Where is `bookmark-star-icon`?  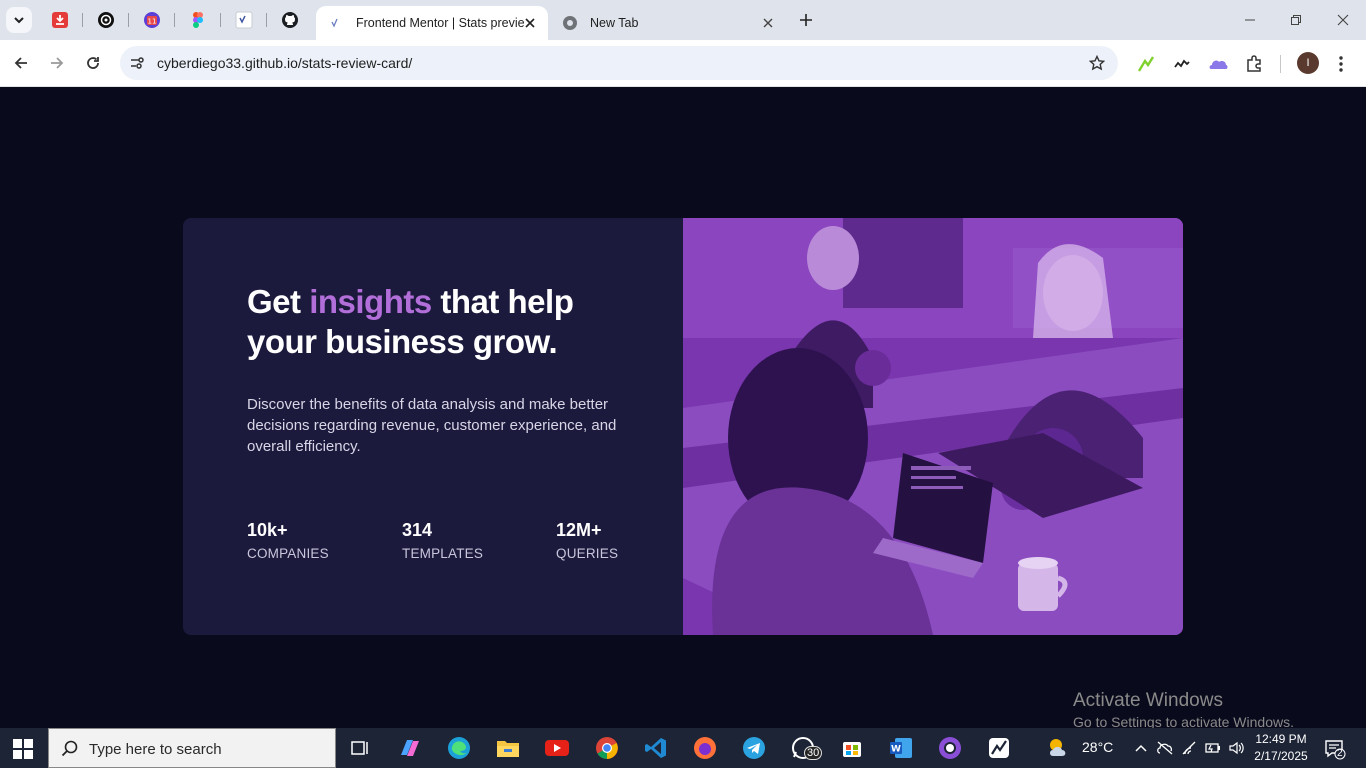 bookmark-star-icon is located at coordinates (1097, 63).